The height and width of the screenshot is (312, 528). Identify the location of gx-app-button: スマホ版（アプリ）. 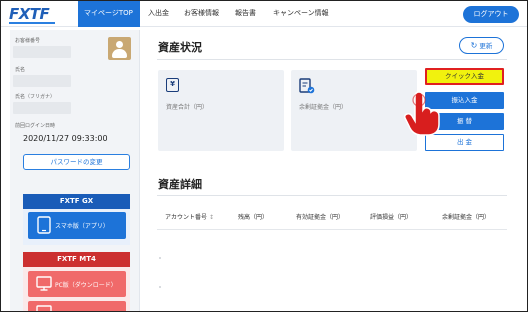
(77, 225).